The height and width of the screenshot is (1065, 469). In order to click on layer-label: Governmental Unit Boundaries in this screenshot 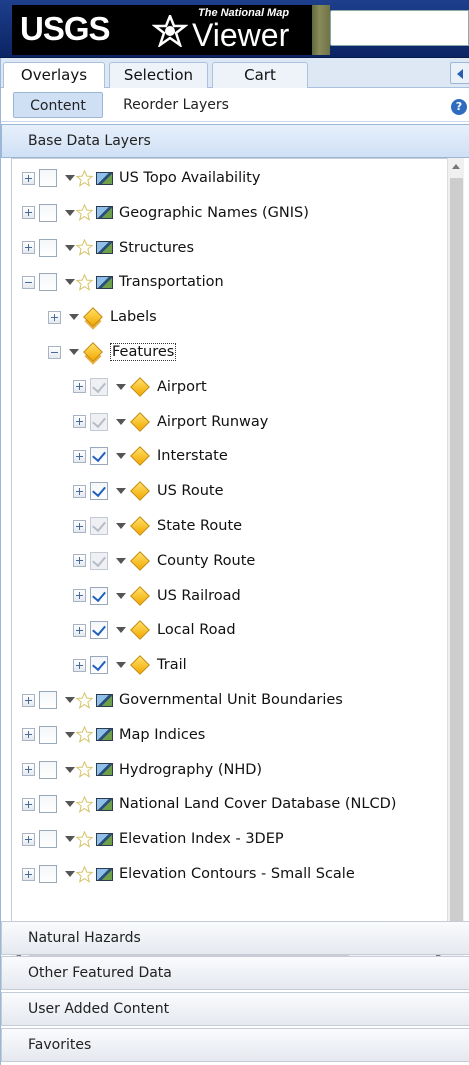, I will do `click(231, 700)`.